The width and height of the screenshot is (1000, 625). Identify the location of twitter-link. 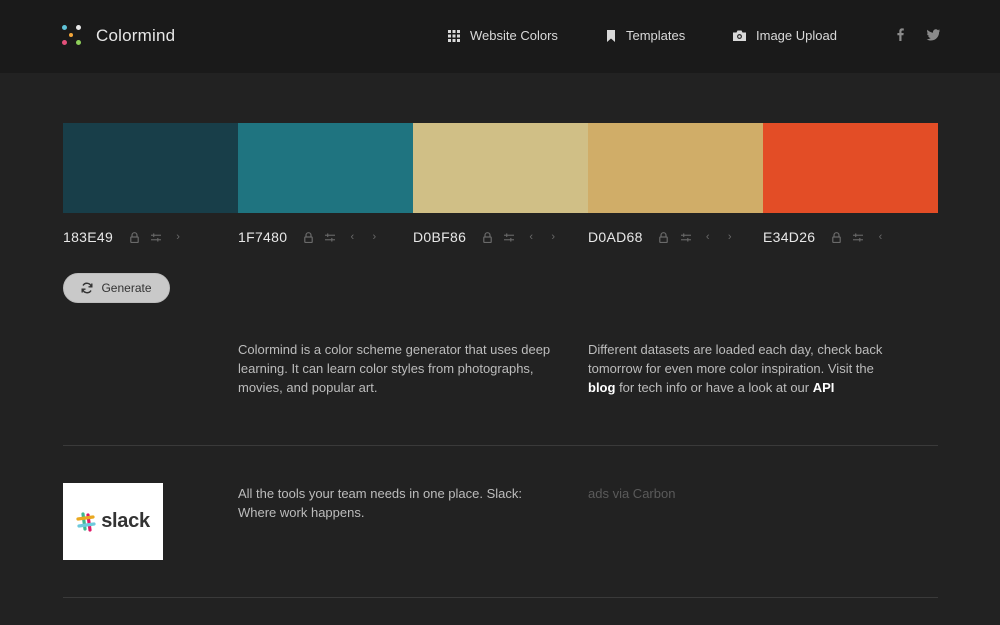
(933, 37).